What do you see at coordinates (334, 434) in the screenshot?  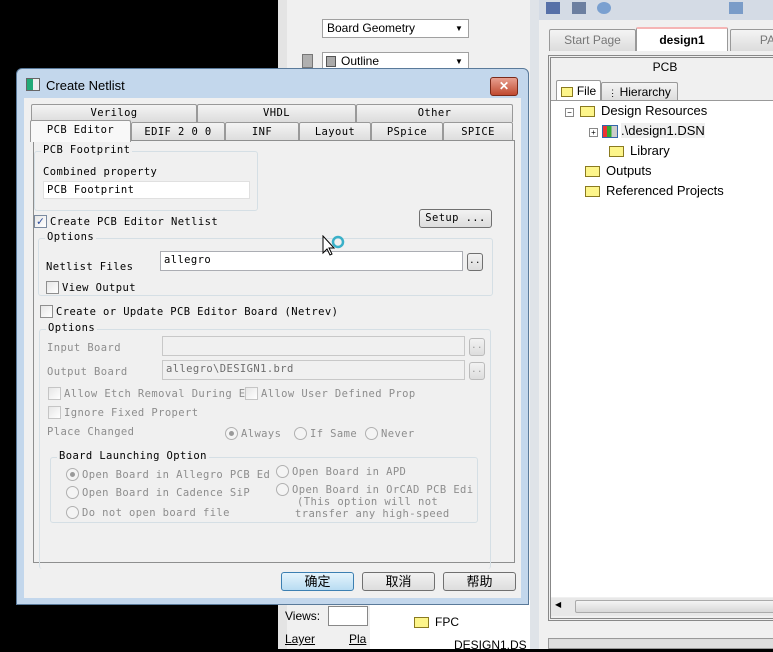 I see `if-same-label: If Same` at bounding box center [334, 434].